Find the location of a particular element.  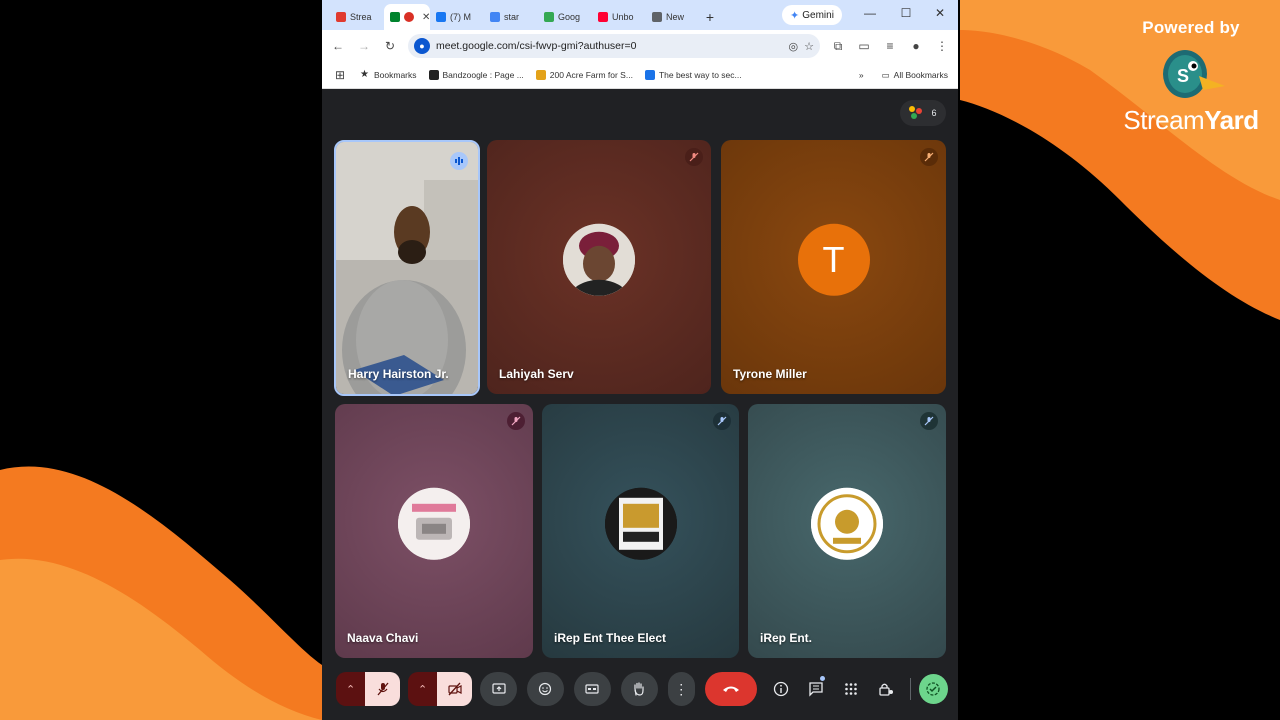

new-tab-button: + is located at coordinates (710, 17).